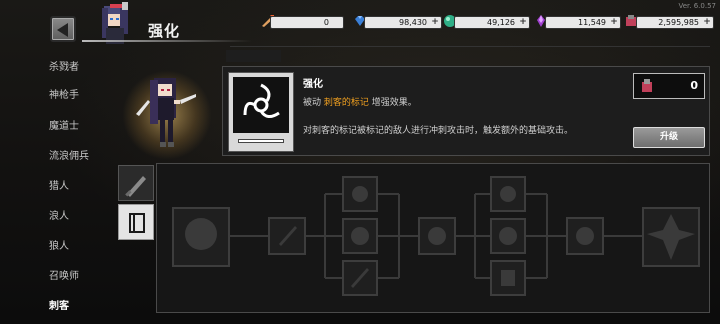  I want to click on skill-name: 强化, so click(313, 84).